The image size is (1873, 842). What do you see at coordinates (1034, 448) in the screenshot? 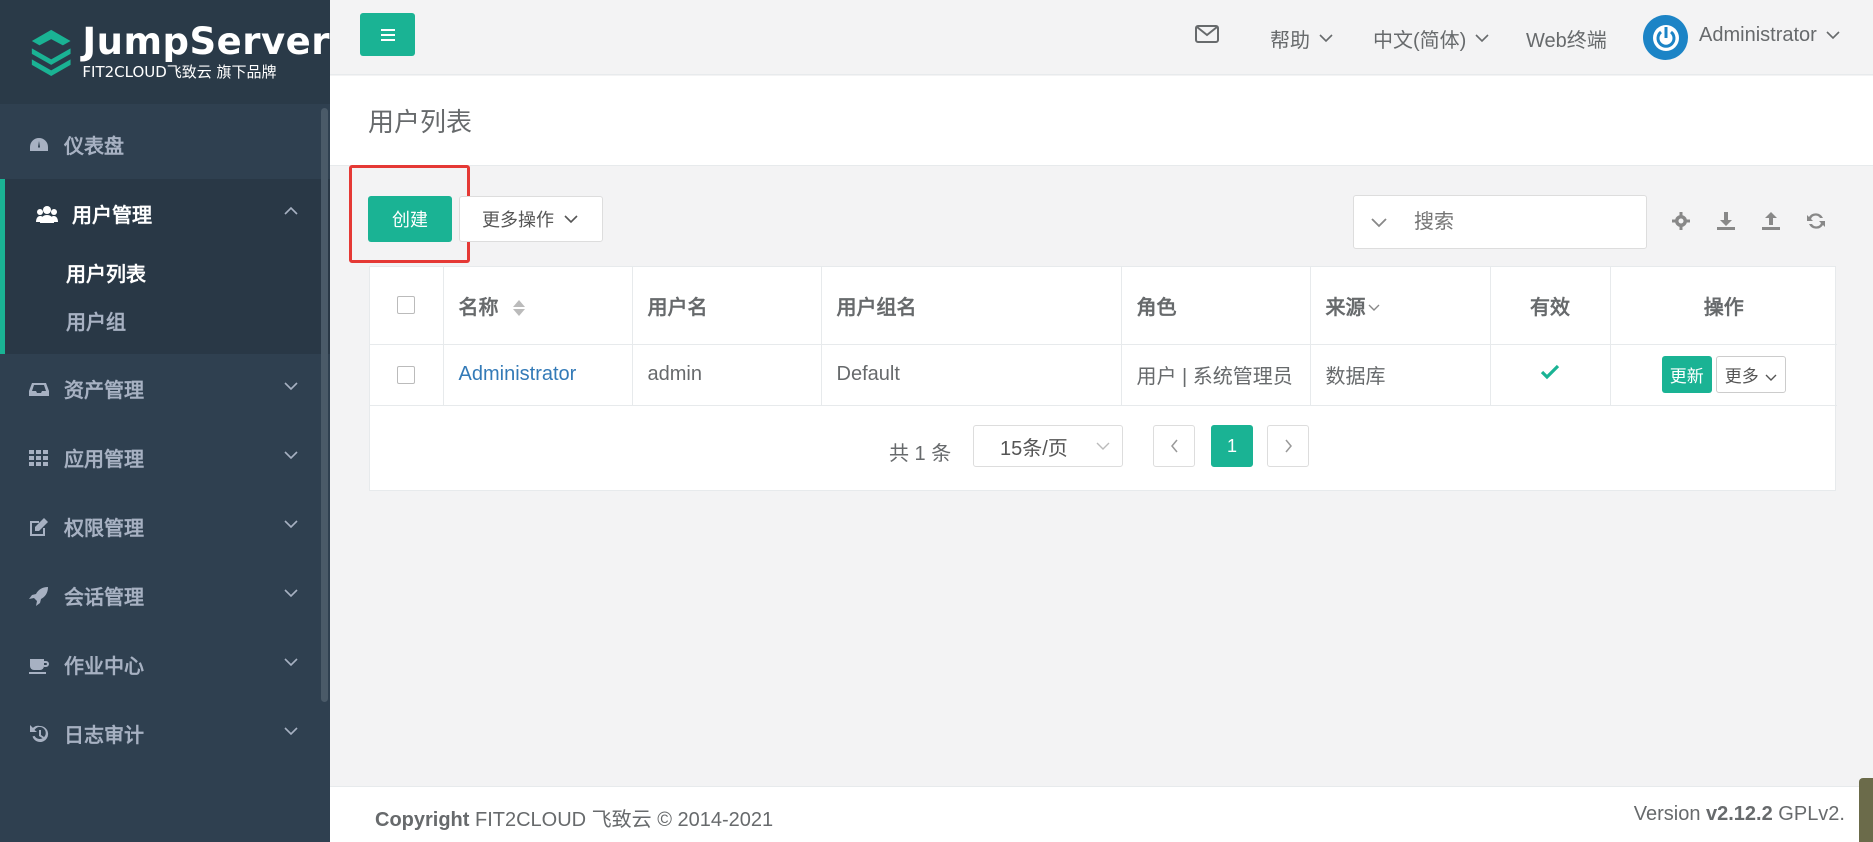
I see `page-size-value: 15条/页` at bounding box center [1034, 448].